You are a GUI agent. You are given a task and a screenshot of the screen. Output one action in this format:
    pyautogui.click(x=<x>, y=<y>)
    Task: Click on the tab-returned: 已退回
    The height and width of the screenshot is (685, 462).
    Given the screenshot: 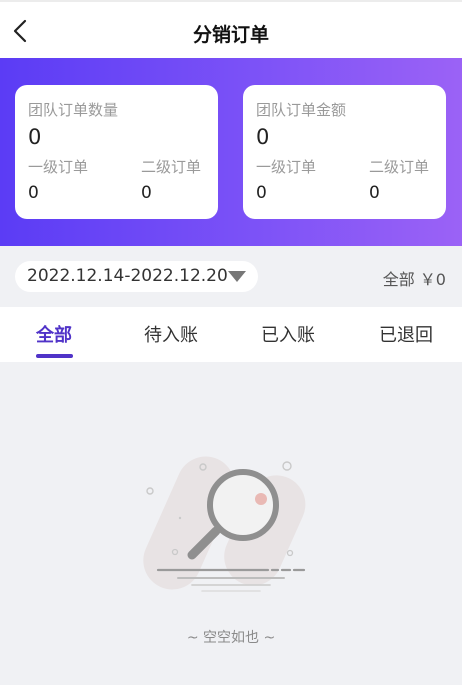 What is the action you would take?
    pyautogui.click(x=406, y=334)
    